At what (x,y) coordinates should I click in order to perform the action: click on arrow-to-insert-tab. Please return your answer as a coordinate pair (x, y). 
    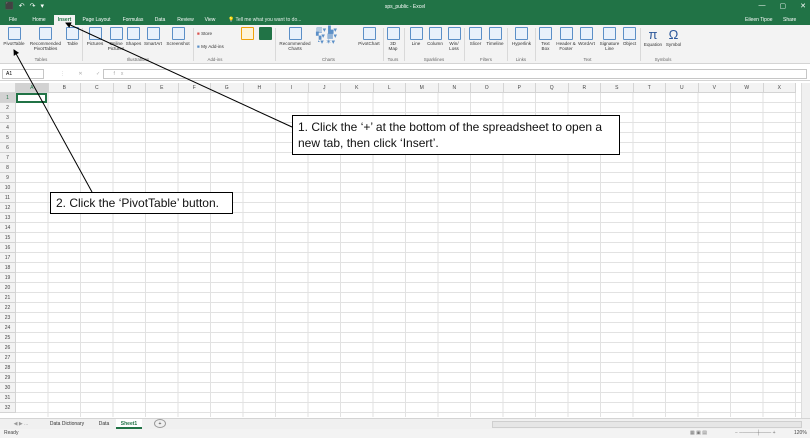
    Looking at the image, I should click on (179, 75).